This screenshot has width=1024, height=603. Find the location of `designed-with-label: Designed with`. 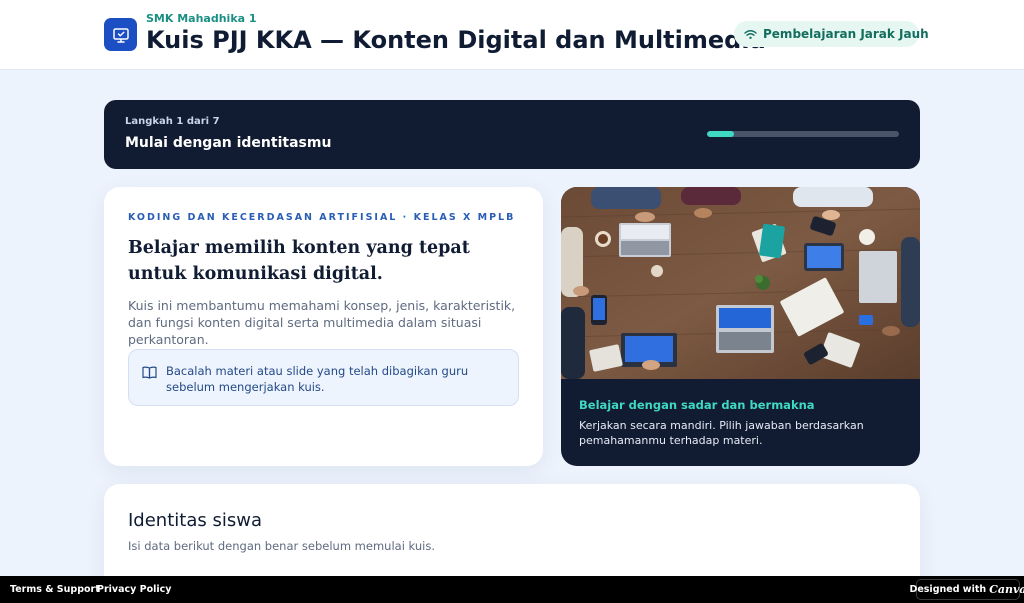

designed-with-label: Designed with is located at coordinates (948, 589).